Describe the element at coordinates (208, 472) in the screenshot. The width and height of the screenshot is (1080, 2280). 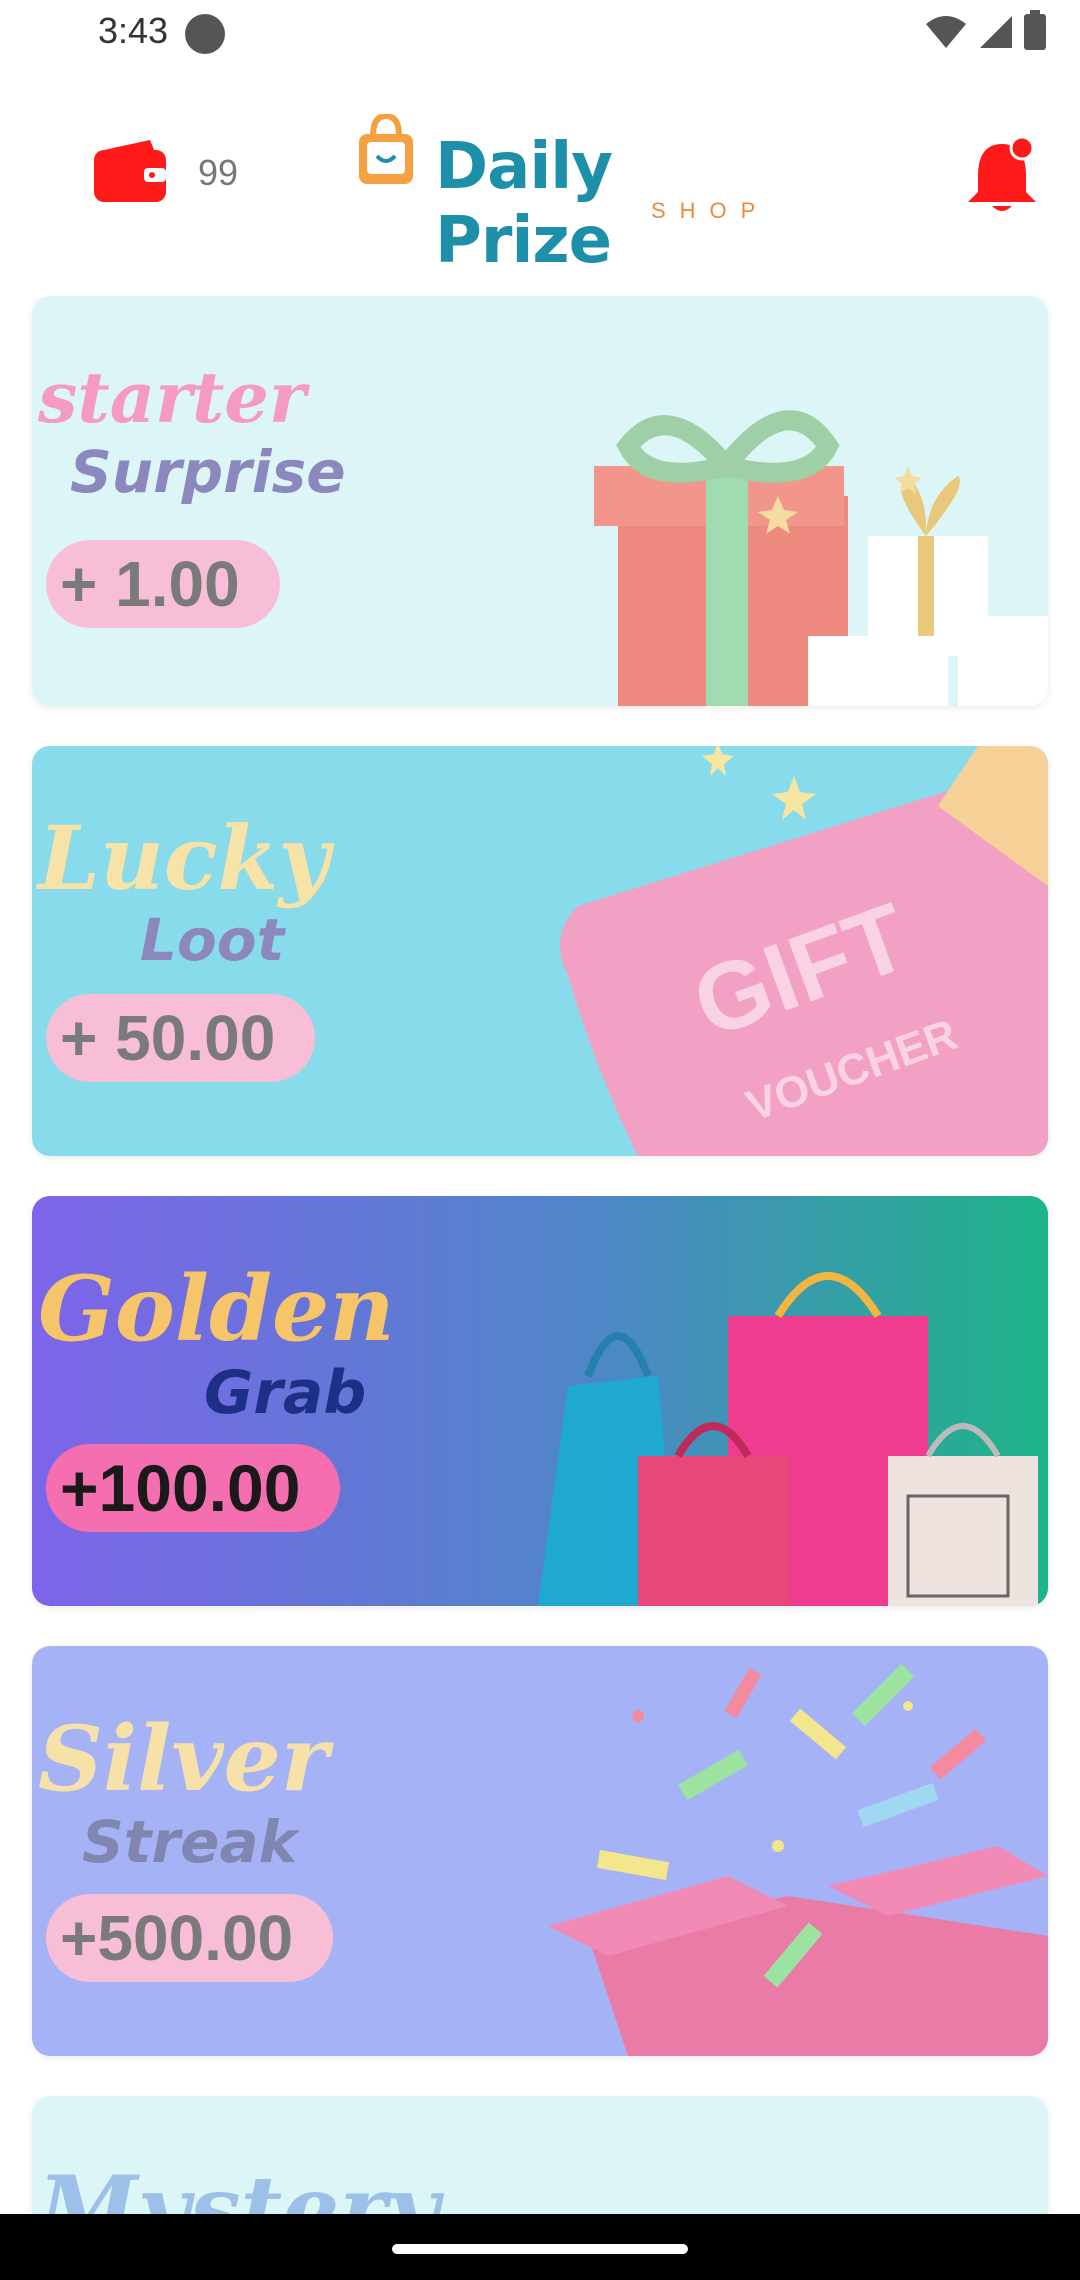
I see `card-title-line2: Surprise` at that location.